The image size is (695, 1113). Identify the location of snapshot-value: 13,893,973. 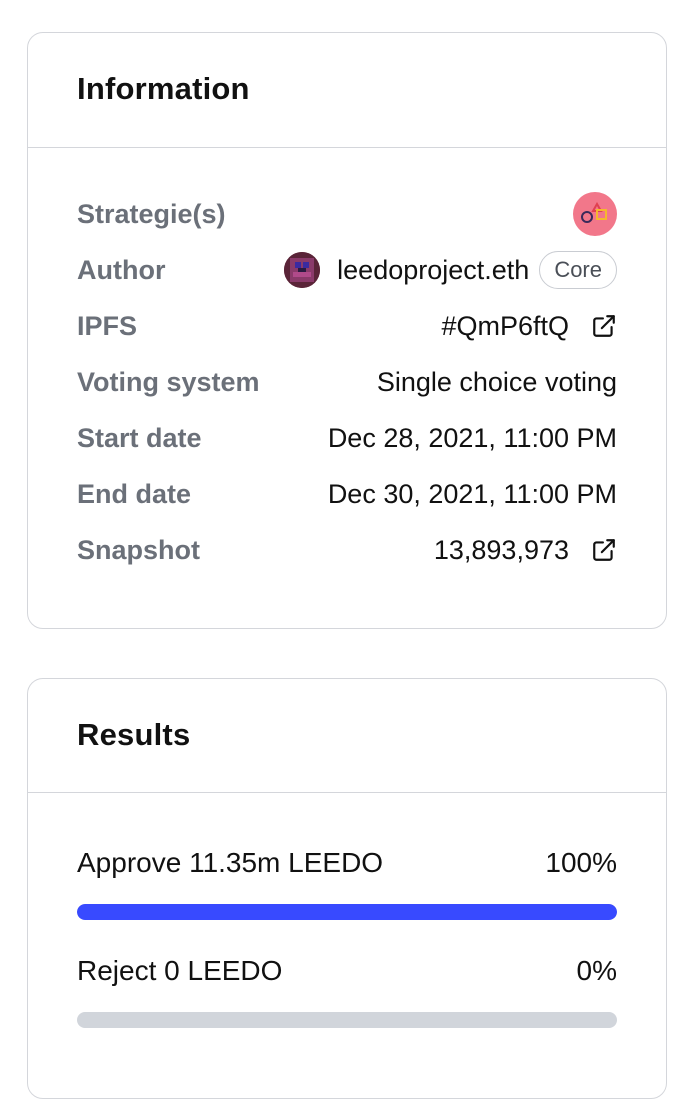
(501, 550).